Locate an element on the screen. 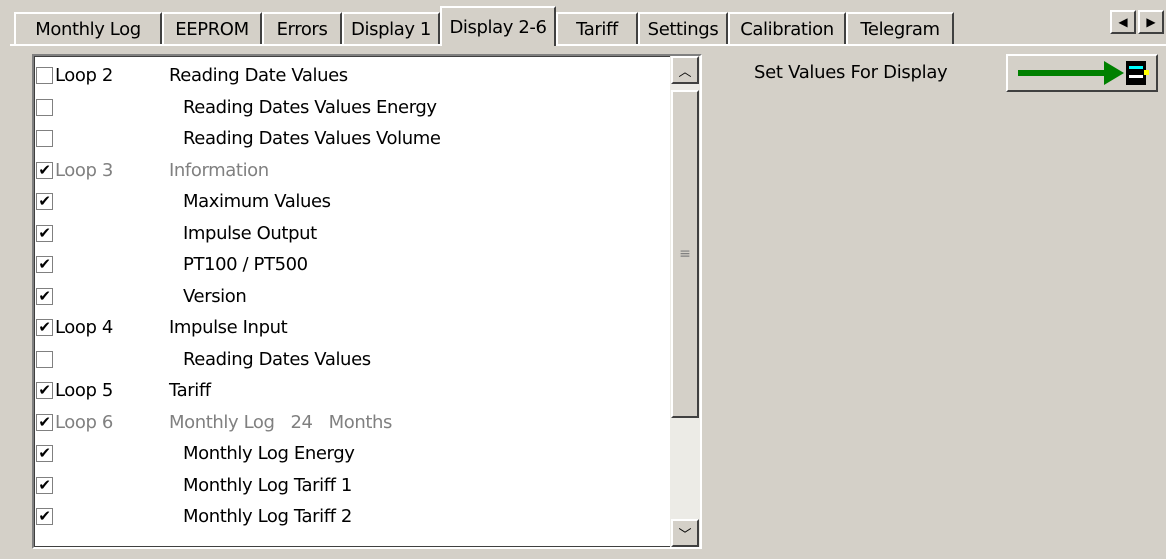 This screenshot has height=559, width=1166. loop-label: Loop 3 is located at coordinates (84, 170).